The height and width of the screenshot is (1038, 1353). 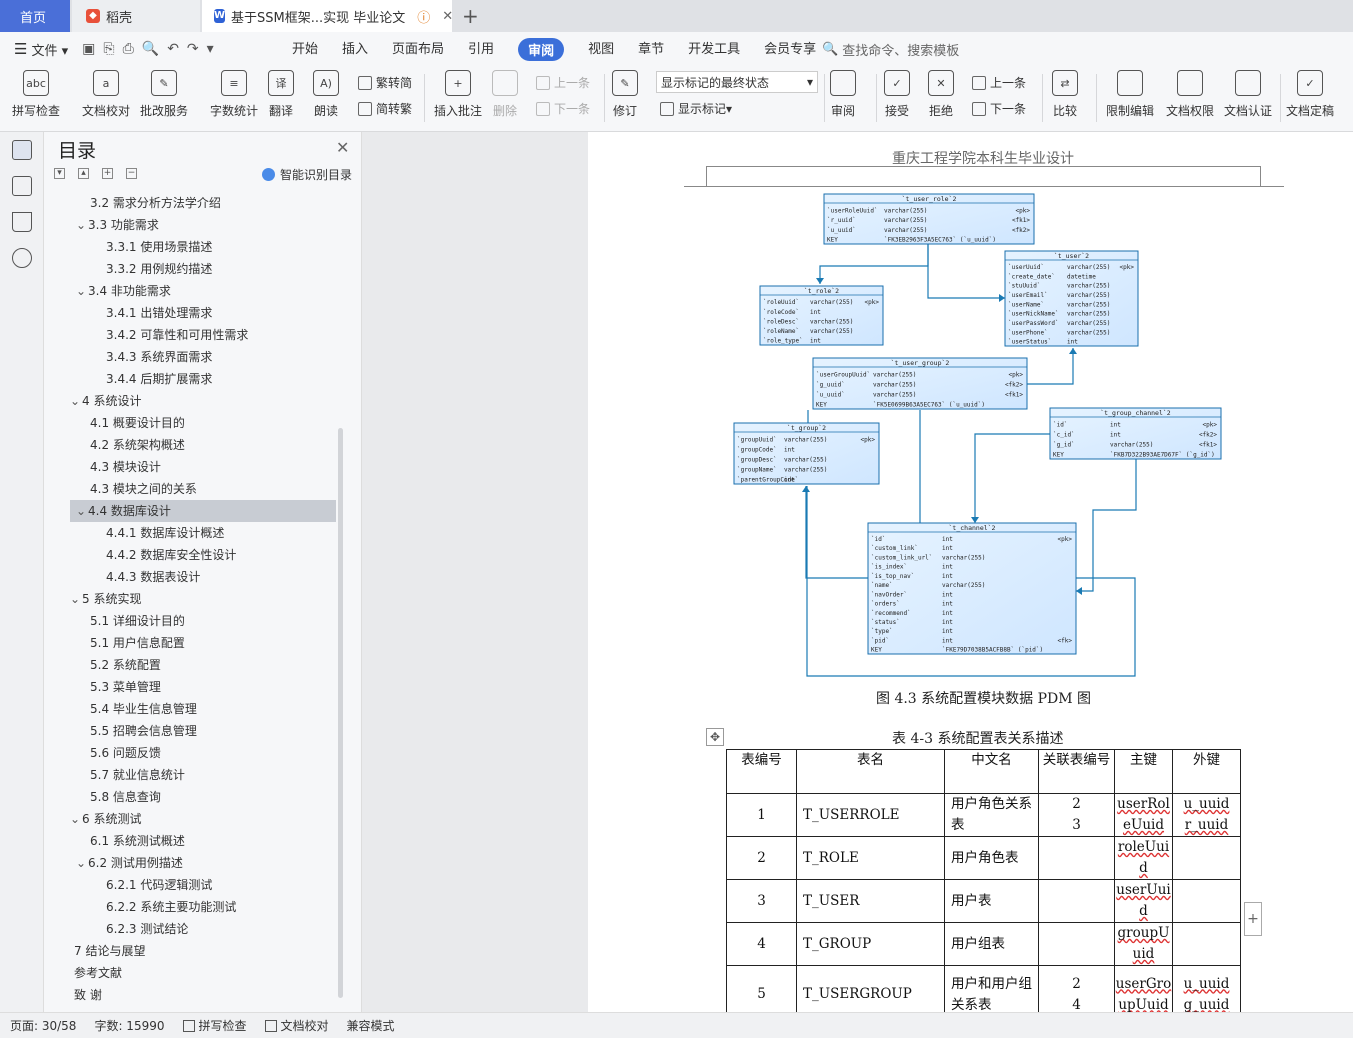 What do you see at coordinates (203, 819) in the screenshot?
I see `toc-item: ⌄ 6 系统测试` at bounding box center [203, 819].